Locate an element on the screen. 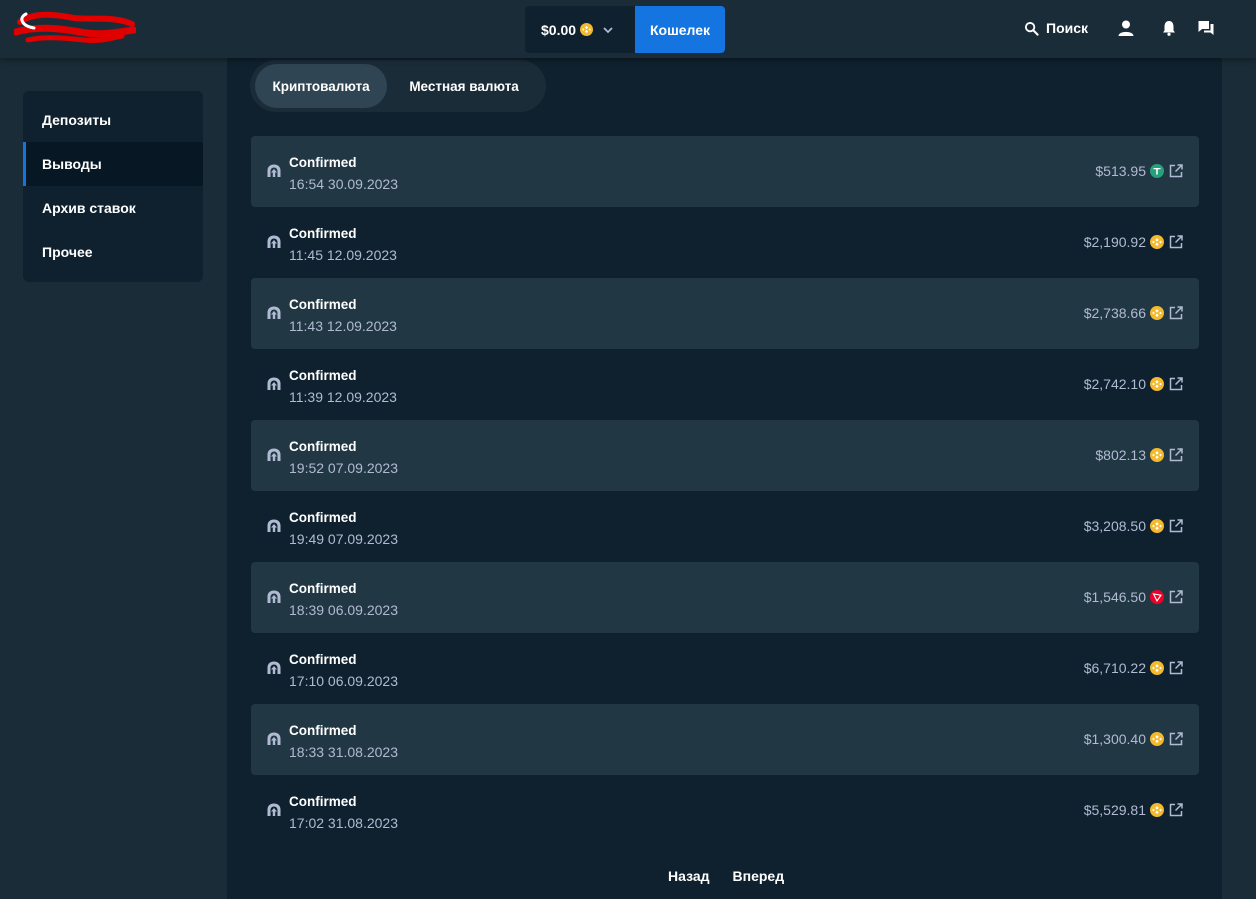  transaction-amount-group: $1,546.50 is located at coordinates (1133, 597).